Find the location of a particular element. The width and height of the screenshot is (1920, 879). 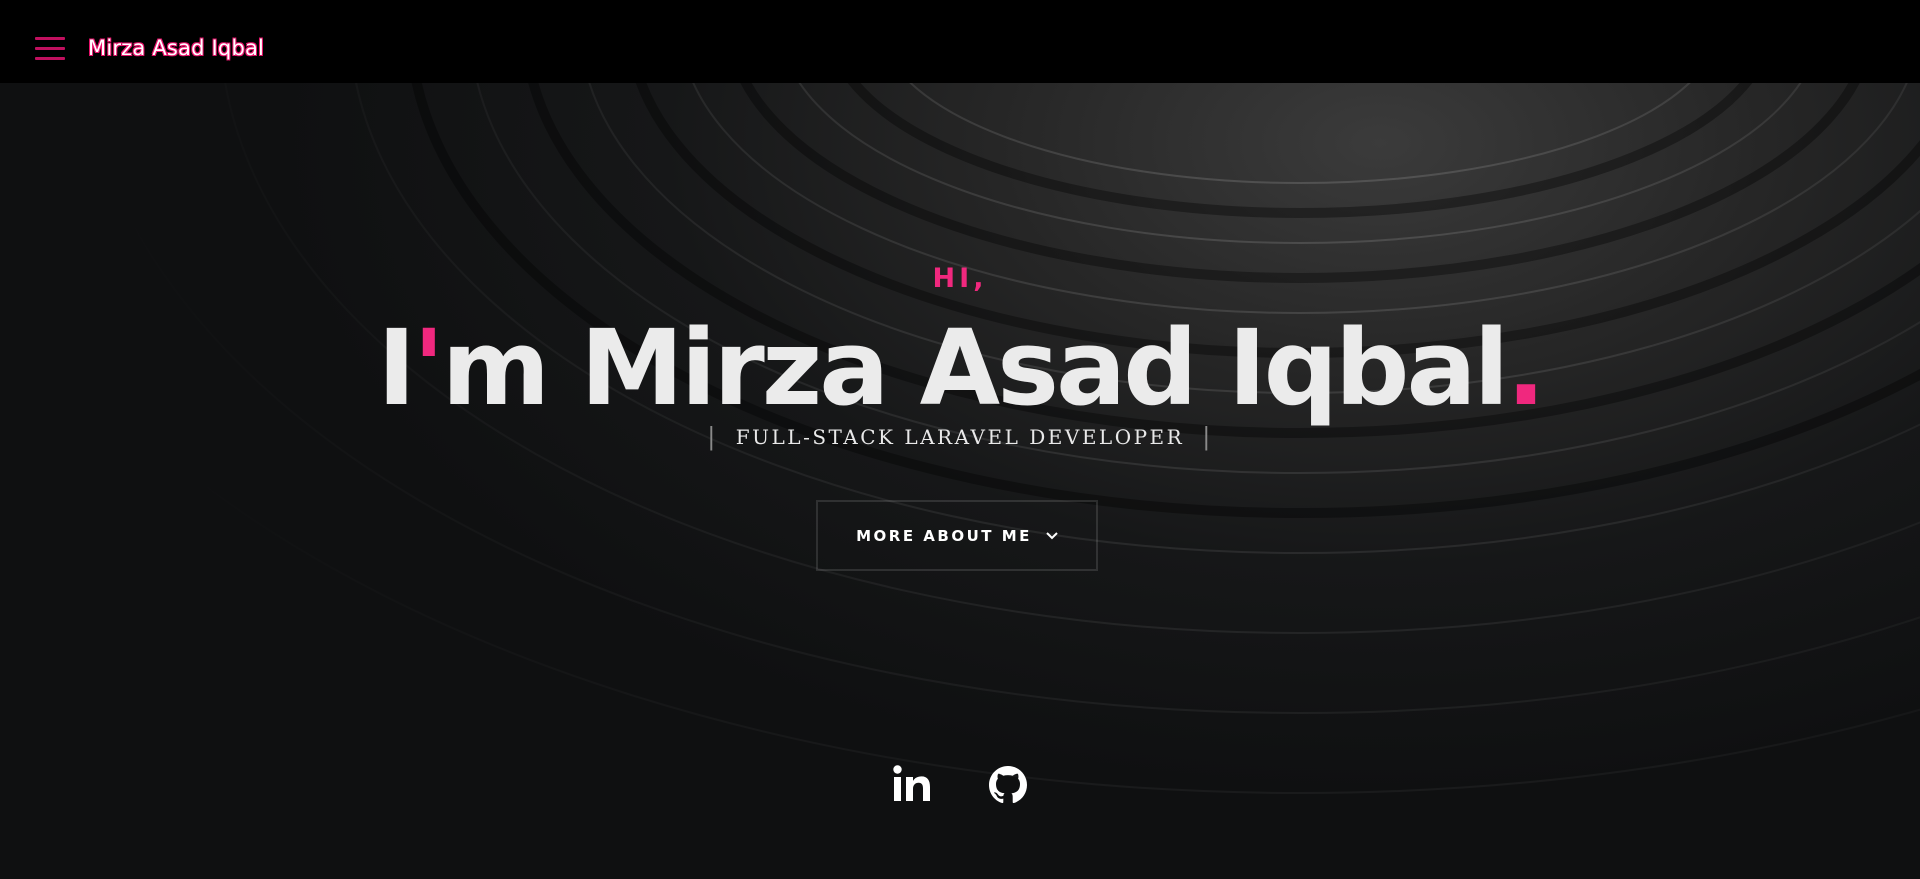

headline-prefix: I is located at coordinates (396, 368).